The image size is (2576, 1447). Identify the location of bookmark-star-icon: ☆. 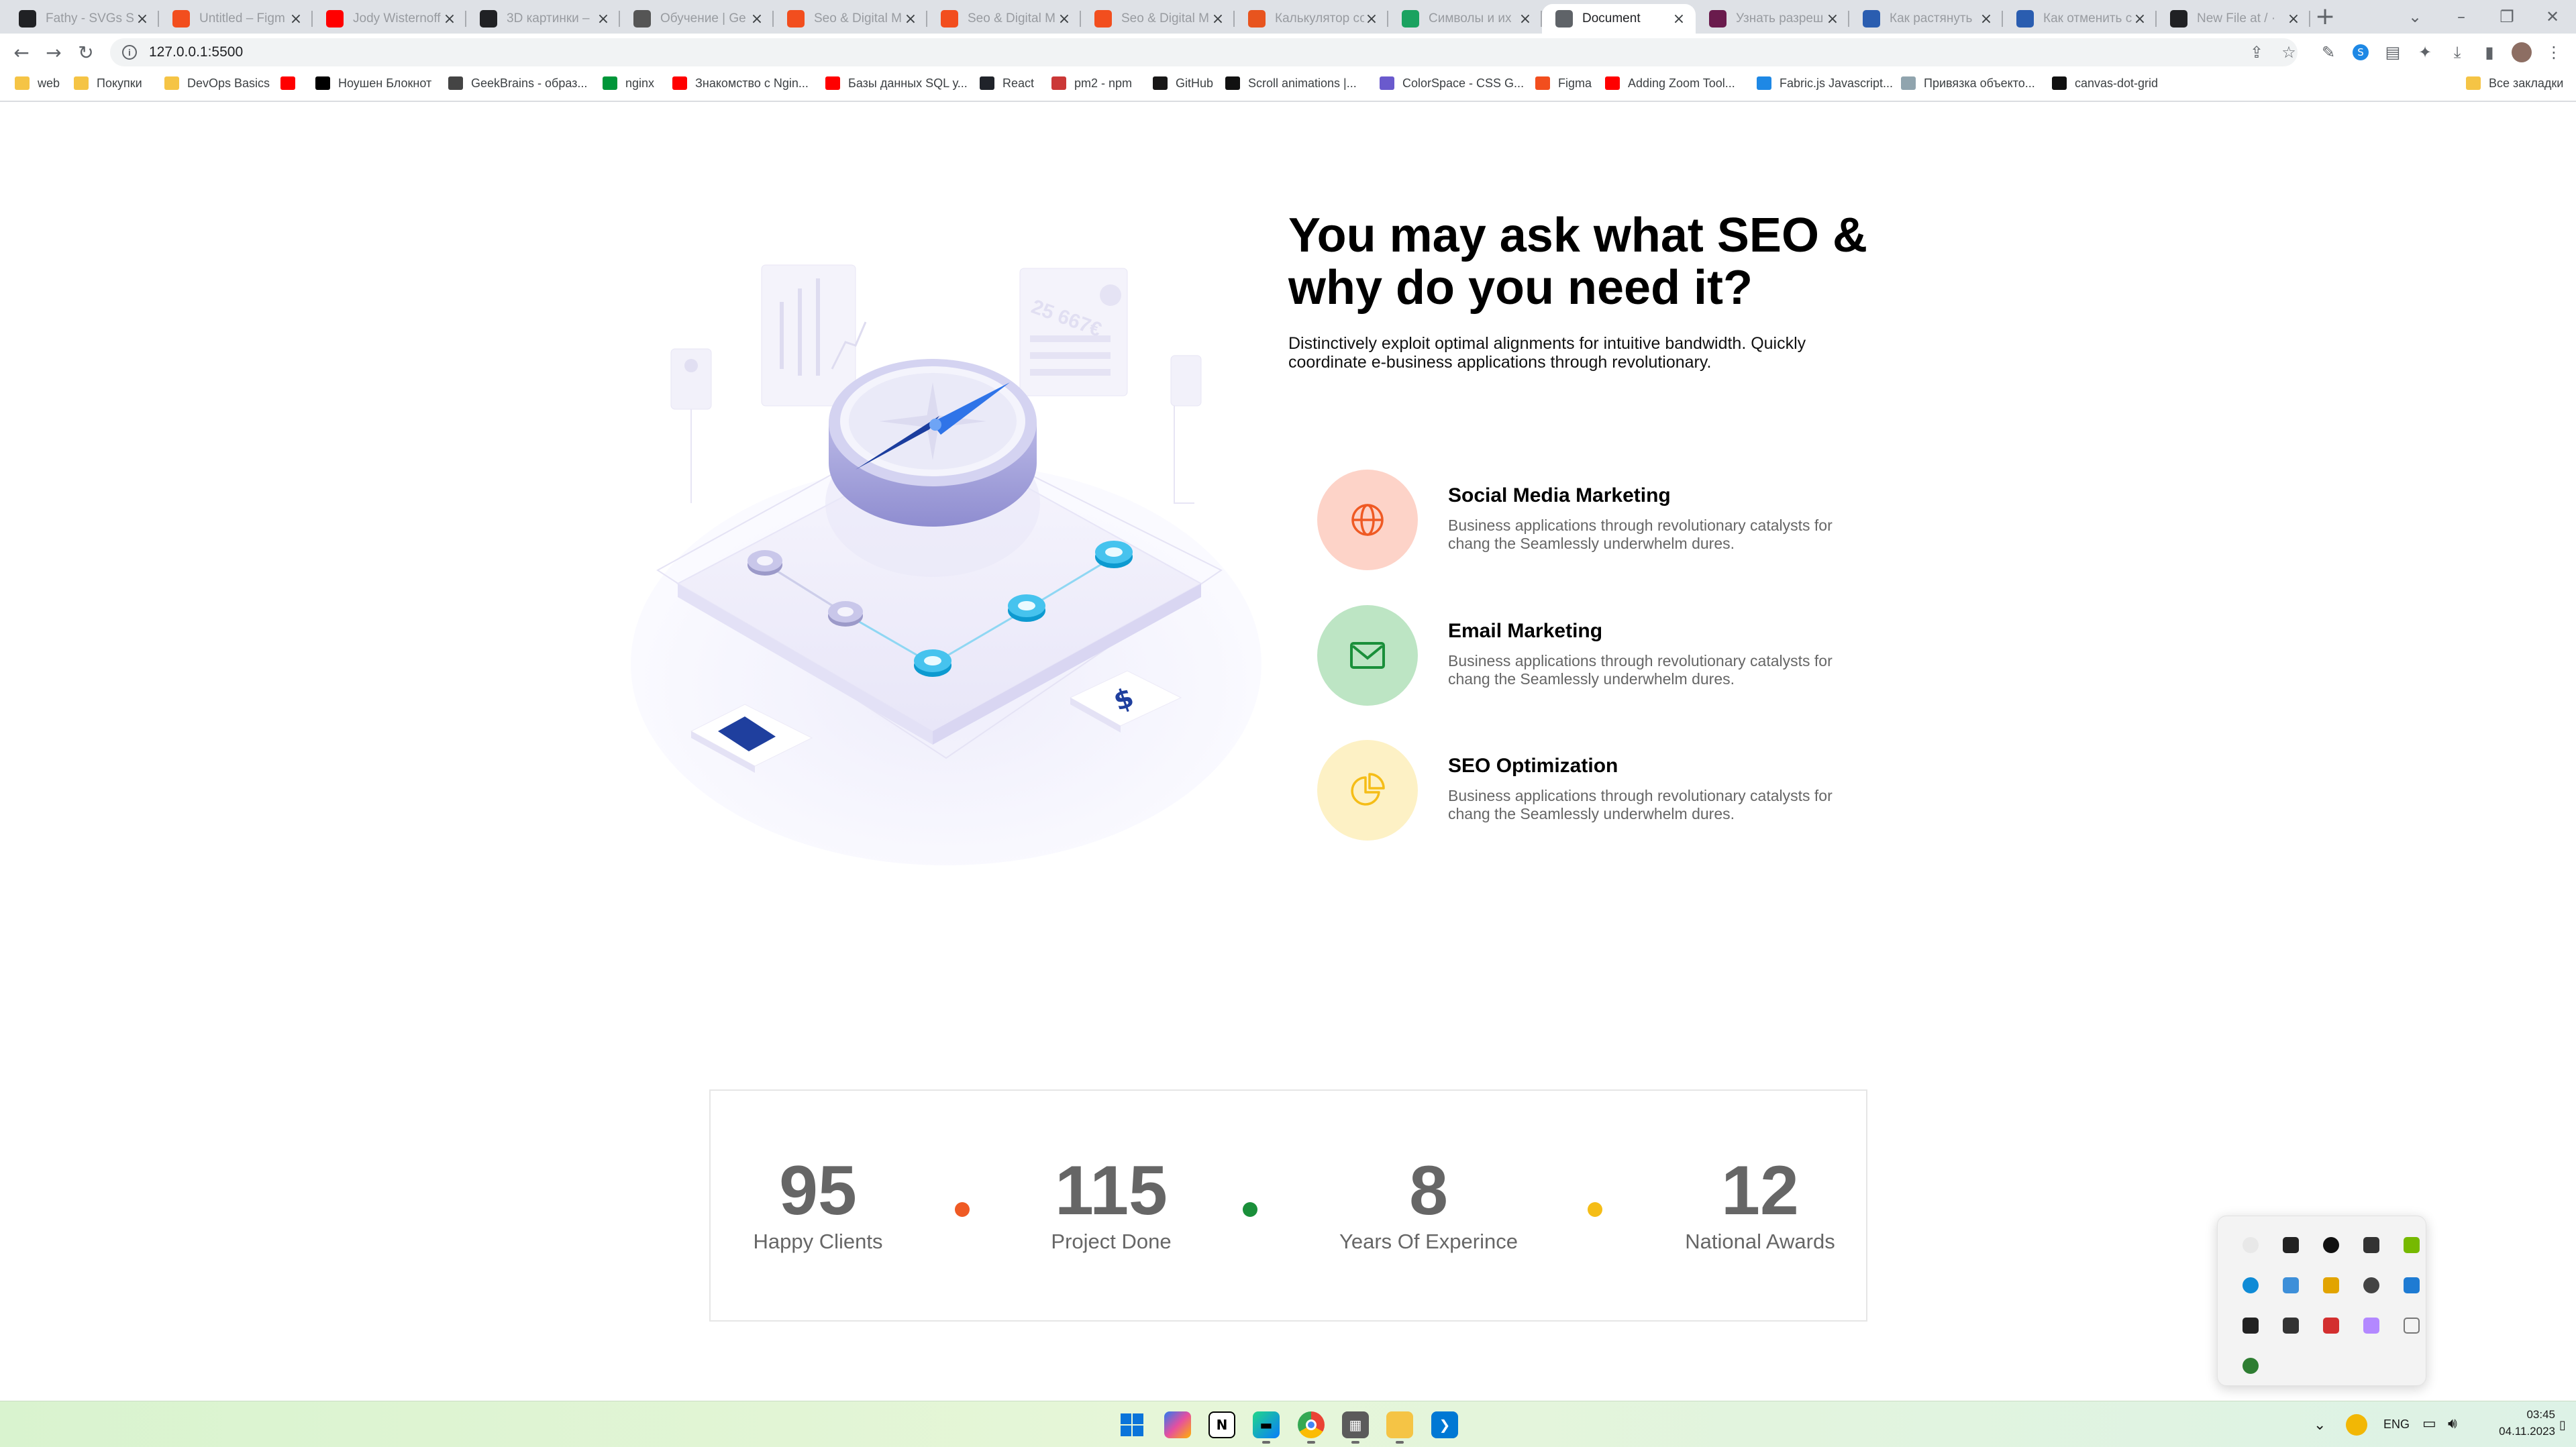
(2289, 52).